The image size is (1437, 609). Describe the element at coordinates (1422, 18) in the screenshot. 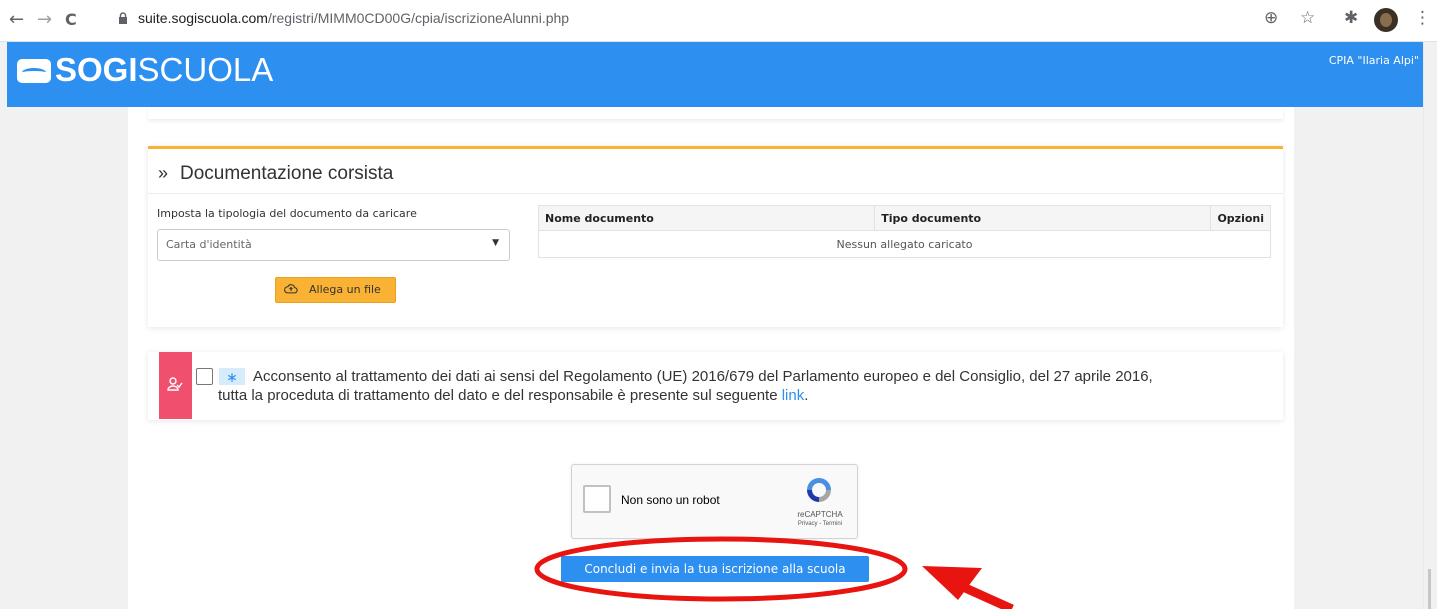

I see `menu-icon: ⋮` at that location.